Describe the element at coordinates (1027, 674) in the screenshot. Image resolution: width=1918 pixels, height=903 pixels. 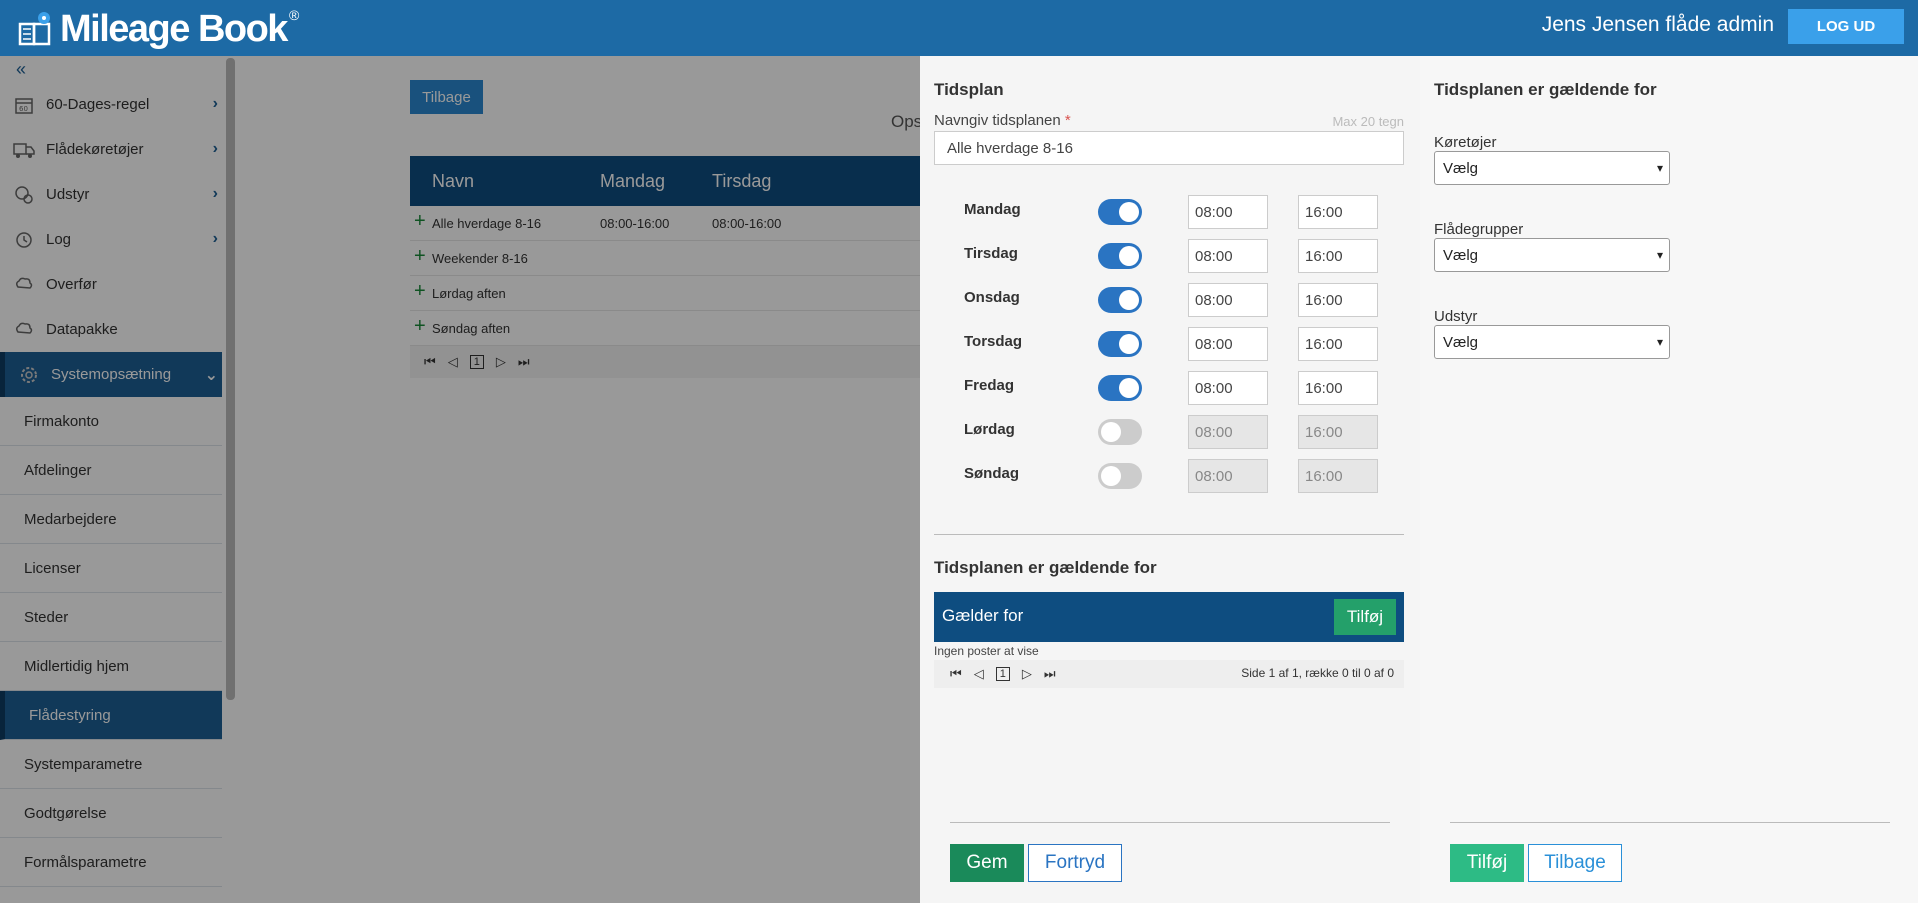
I see `next-page-icon: ▷` at that location.